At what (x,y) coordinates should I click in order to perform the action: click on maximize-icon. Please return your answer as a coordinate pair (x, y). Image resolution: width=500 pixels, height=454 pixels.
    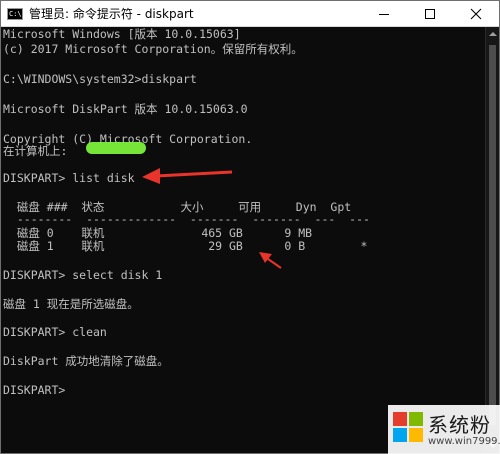
    Looking at the image, I should click on (430, 14).